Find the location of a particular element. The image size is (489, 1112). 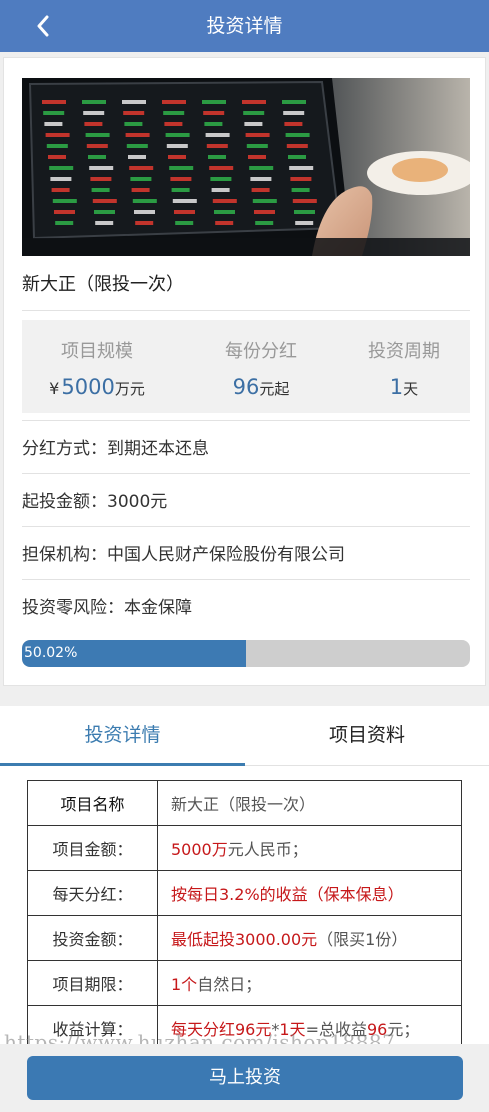

stat-unit: 天 is located at coordinates (411, 389).